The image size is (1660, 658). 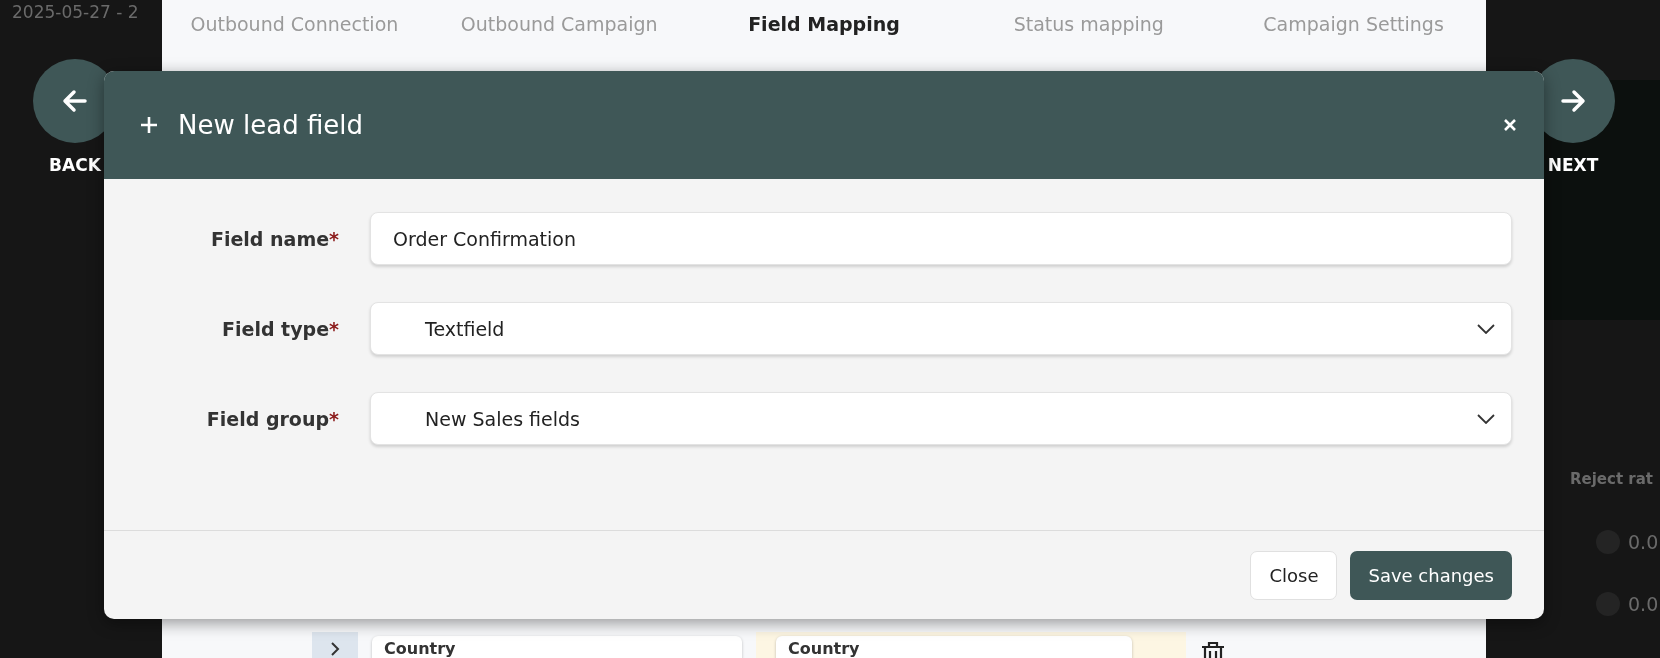 What do you see at coordinates (274, 238) in the screenshot?
I see `field-label: Field name*` at bounding box center [274, 238].